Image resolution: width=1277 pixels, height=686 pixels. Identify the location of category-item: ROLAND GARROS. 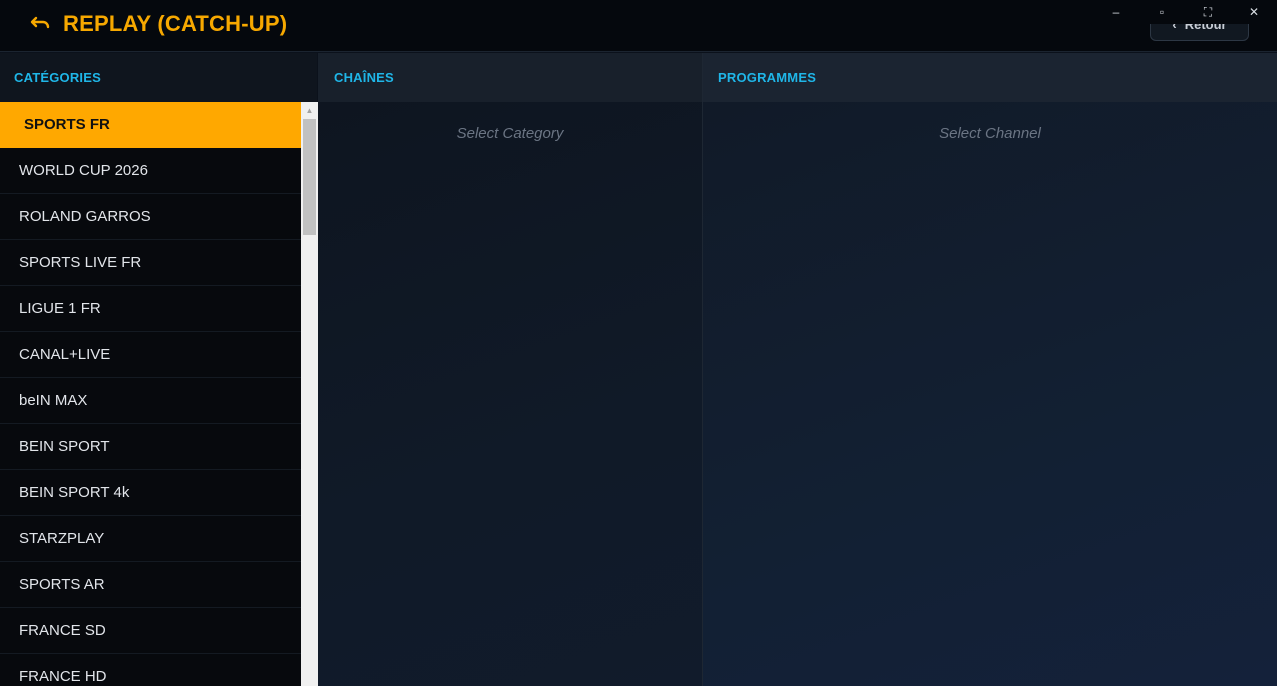
(150, 217).